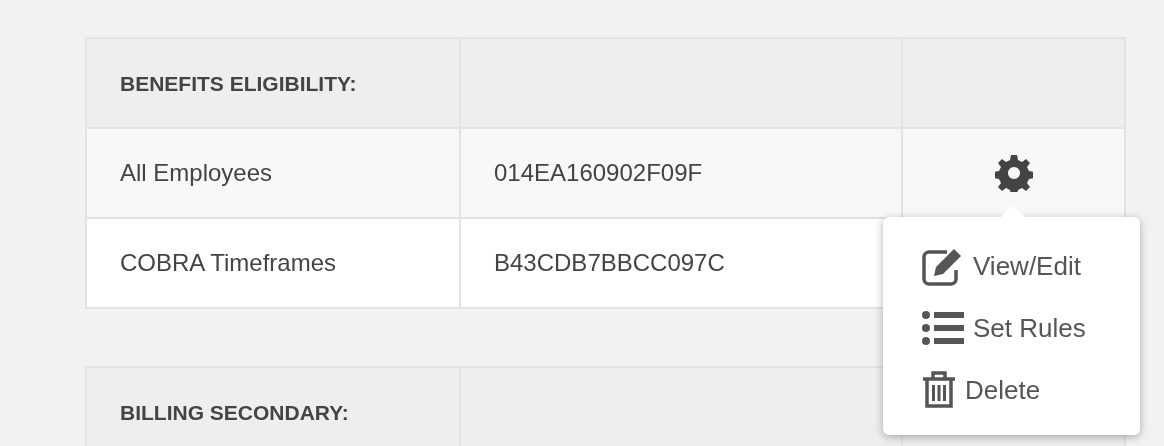  I want to click on section-title: BILLING SECONDARY:, so click(234, 412).